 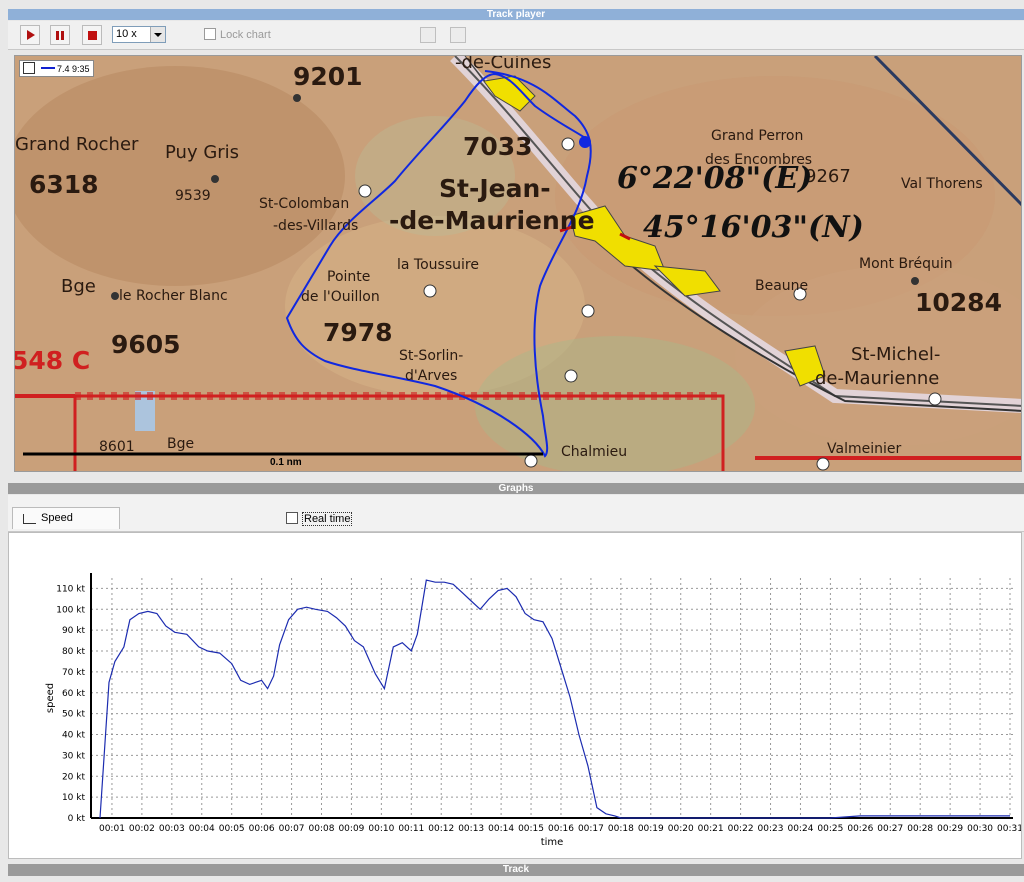 What do you see at coordinates (501, 829) in the screenshot?
I see `x-tick-label: 00:14` at bounding box center [501, 829].